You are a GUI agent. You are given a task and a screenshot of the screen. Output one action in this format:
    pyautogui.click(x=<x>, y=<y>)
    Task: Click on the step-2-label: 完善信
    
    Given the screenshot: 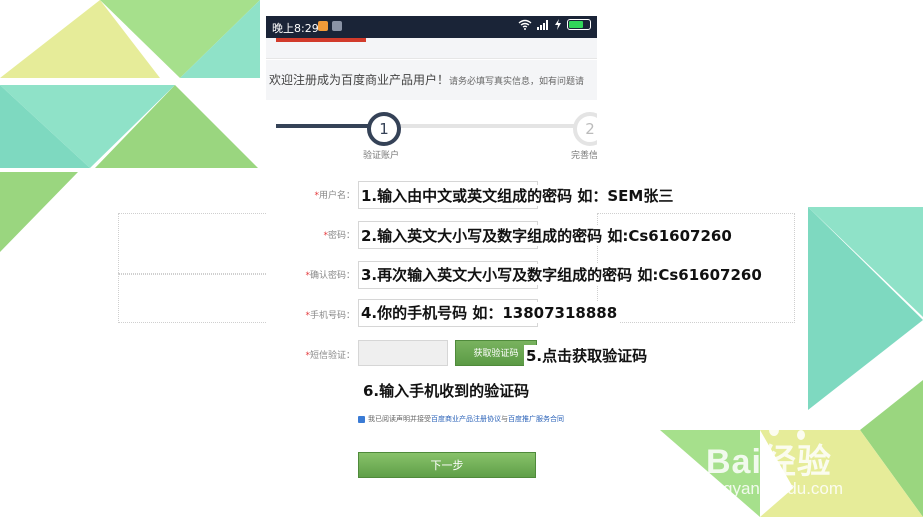 What is the action you would take?
    pyautogui.click(x=584, y=156)
    